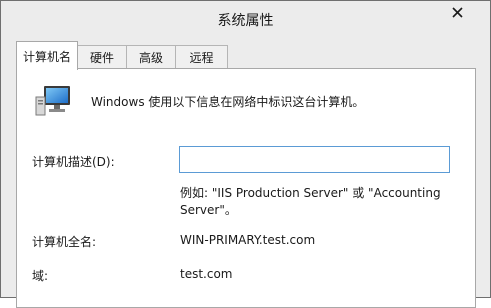  I want to click on tab-label: 硬件, so click(101, 57).